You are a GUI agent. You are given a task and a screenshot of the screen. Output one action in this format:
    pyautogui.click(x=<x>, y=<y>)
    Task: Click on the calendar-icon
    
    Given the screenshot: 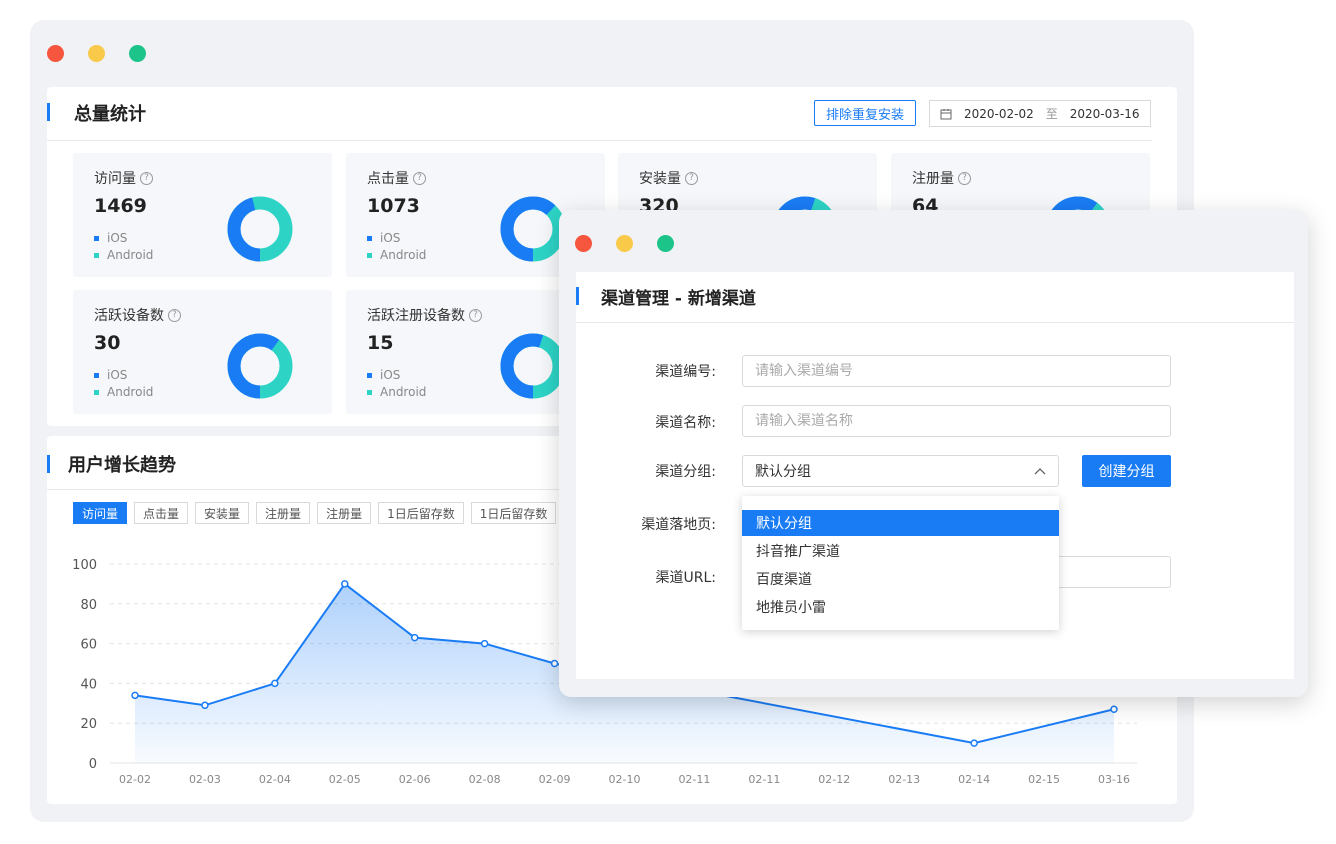 What is the action you would take?
    pyautogui.click(x=946, y=113)
    